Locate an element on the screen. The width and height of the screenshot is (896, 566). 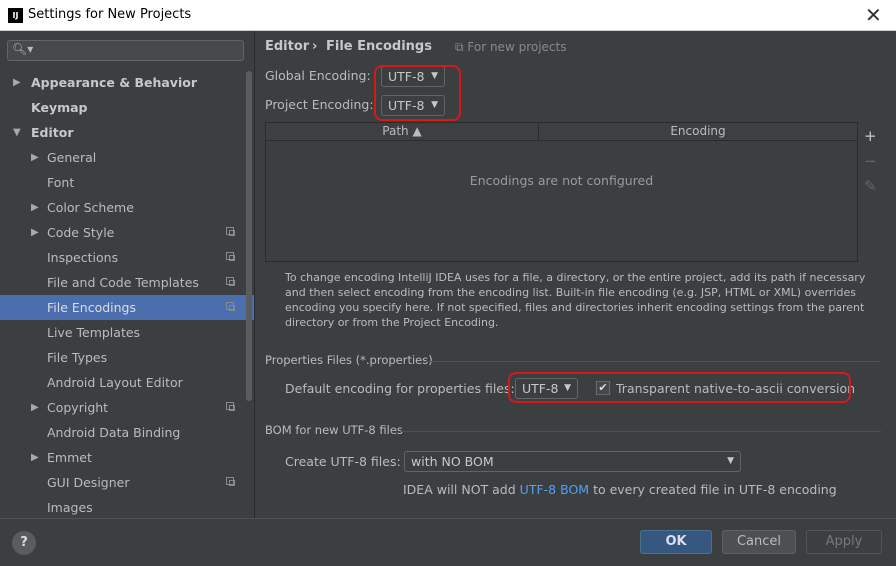
bom-select: with NO BOM ▼ is located at coordinates (572, 461).